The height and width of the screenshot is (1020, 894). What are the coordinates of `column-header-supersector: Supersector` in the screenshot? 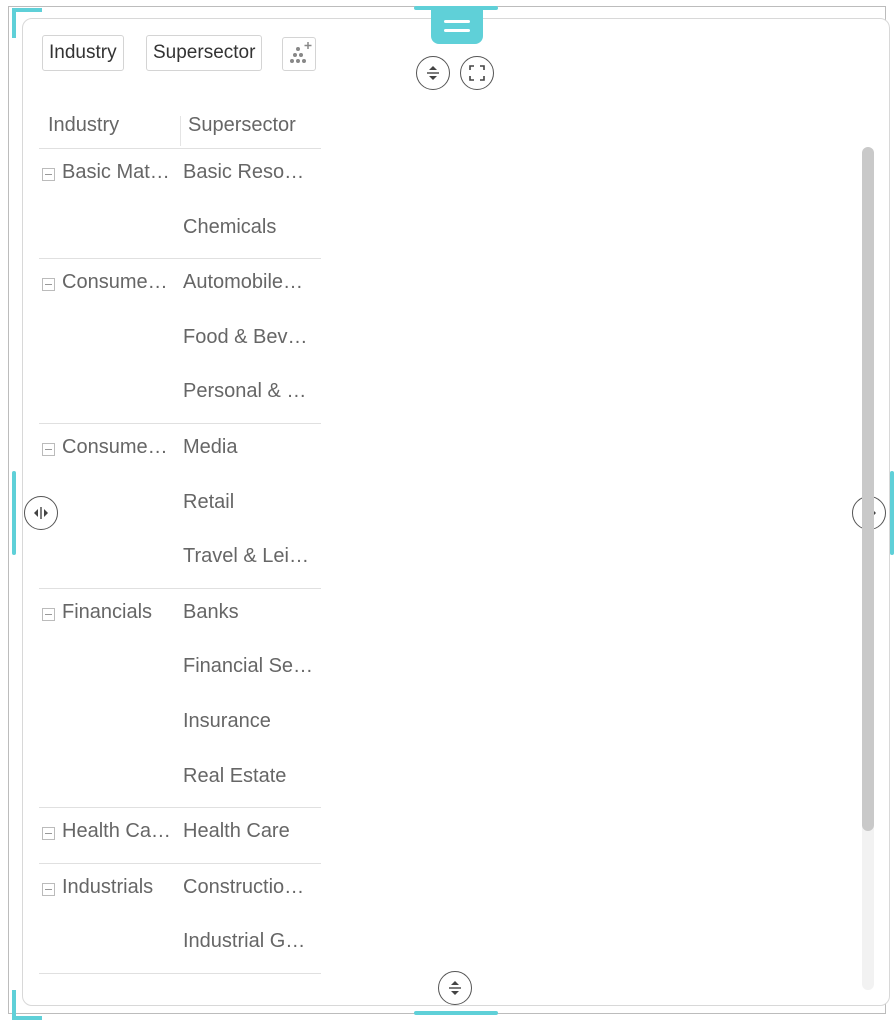 It's located at (242, 125).